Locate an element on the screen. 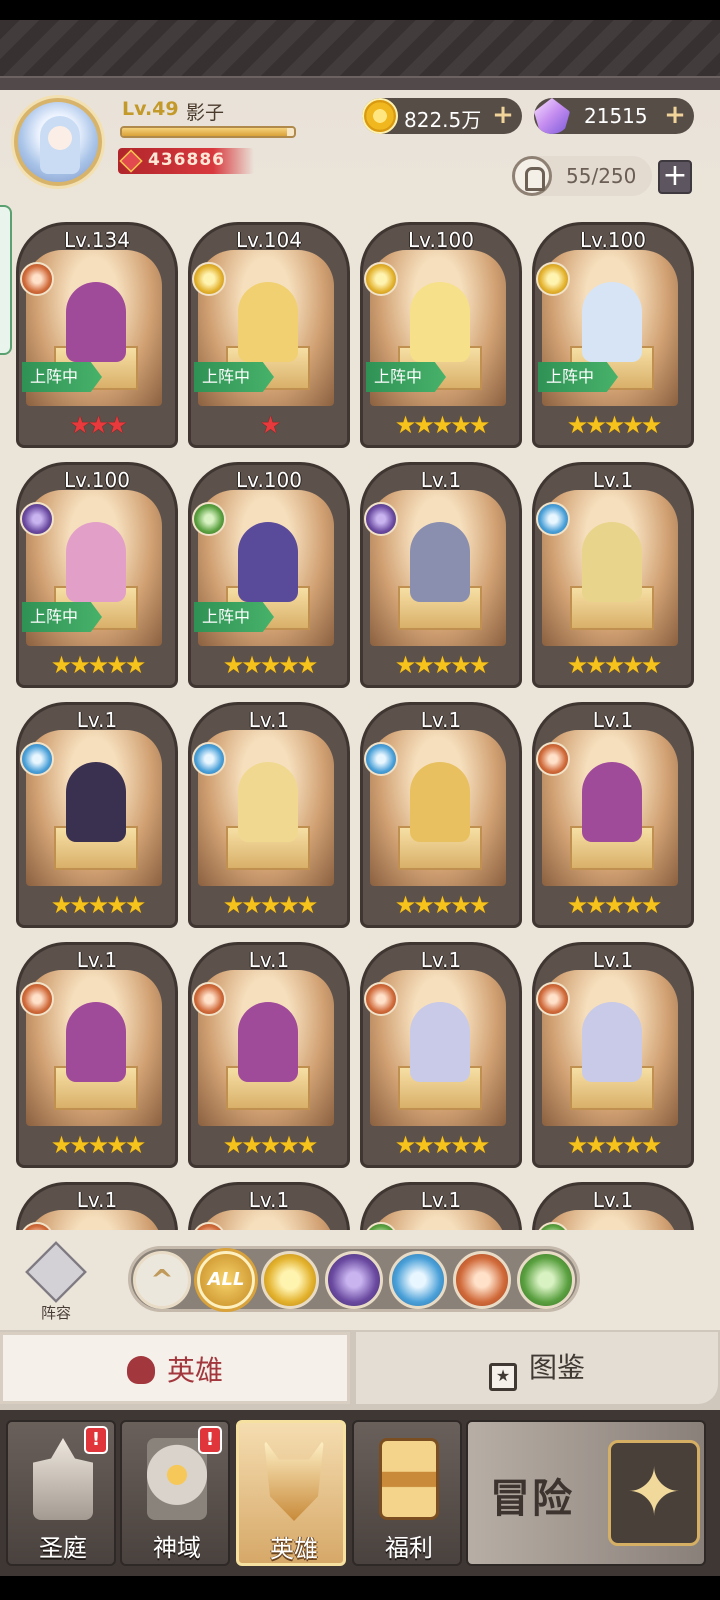  hero-helmet-icon is located at coordinates (140, 1370).